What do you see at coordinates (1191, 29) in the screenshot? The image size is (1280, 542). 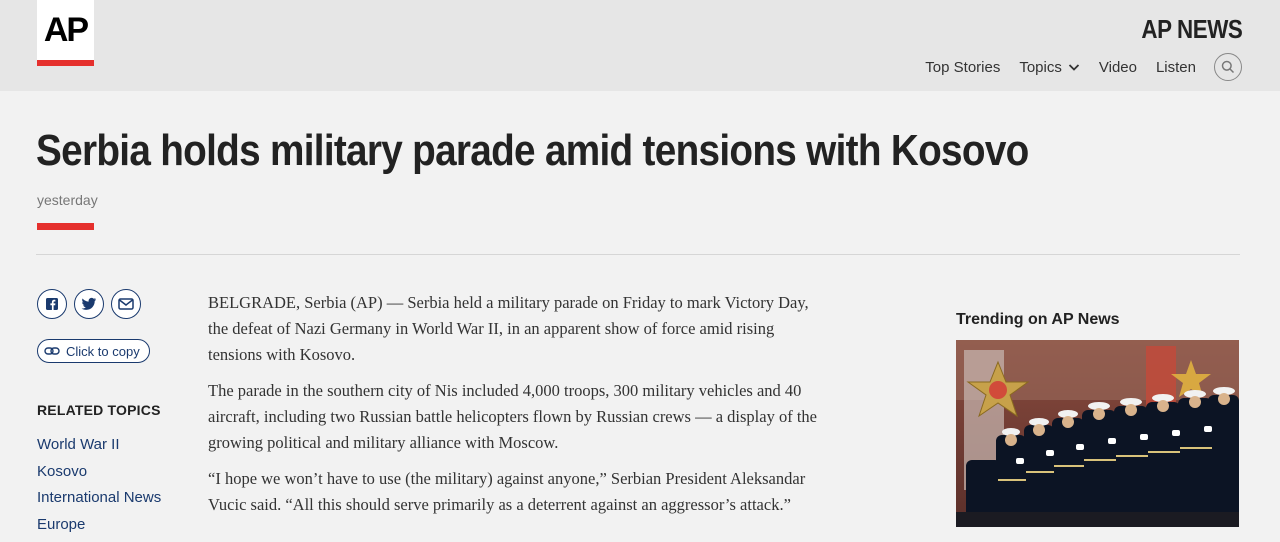 I see `brand-name: AP NEWS` at bounding box center [1191, 29].